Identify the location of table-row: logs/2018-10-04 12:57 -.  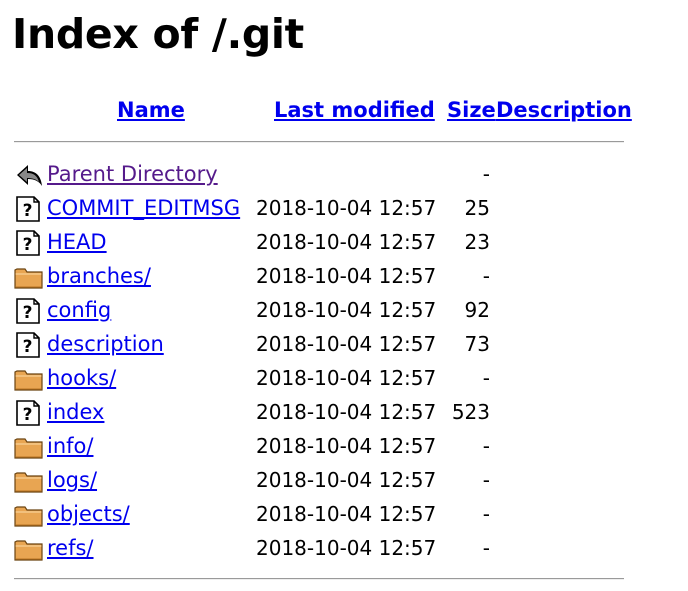
(344, 481).